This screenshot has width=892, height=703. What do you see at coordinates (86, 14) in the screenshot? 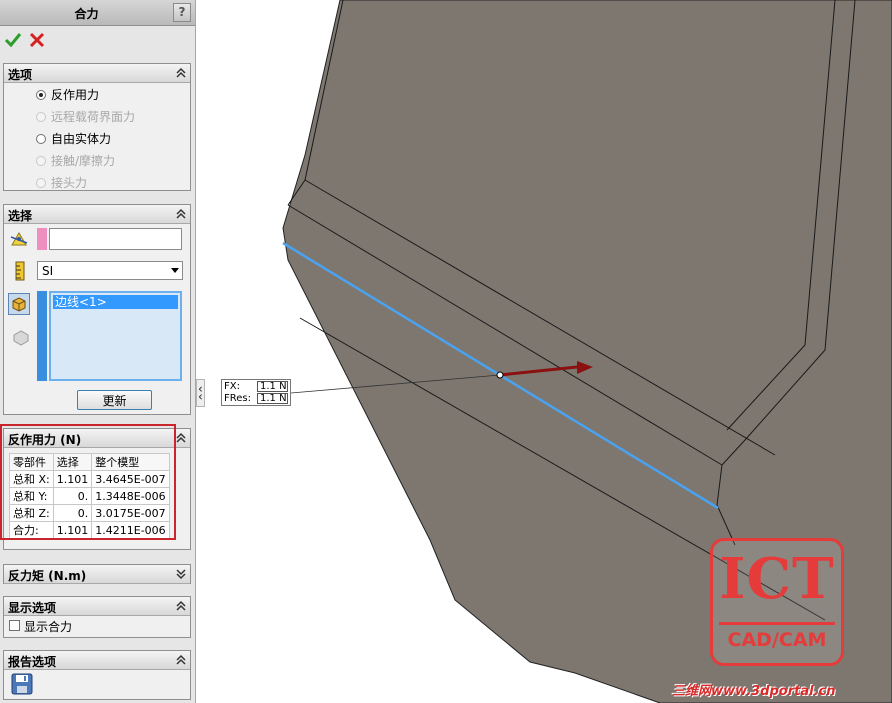
I see `panel-title: 合力` at bounding box center [86, 14].